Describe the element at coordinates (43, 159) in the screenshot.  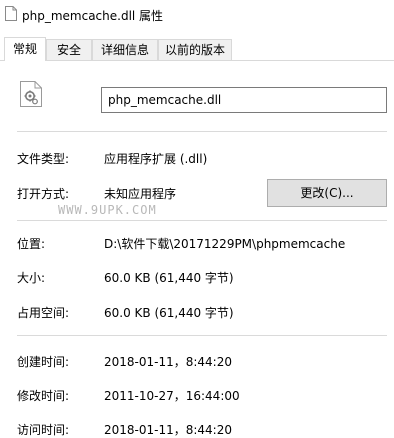
I see `file-type-label: 文件类型:` at that location.